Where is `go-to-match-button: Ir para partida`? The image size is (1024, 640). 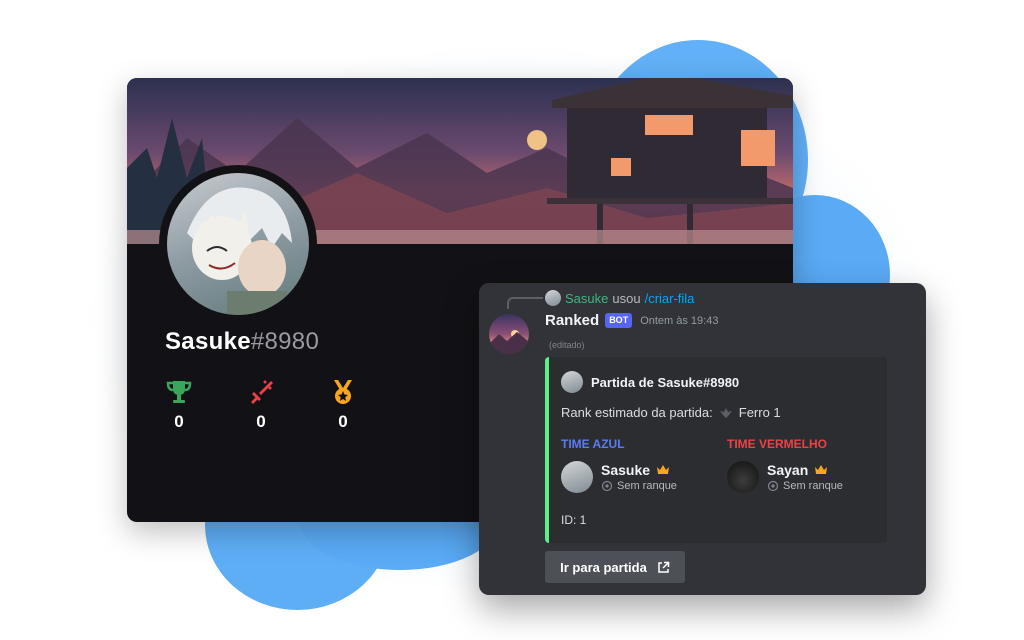
go-to-match-button: Ir para partida is located at coordinates (615, 567).